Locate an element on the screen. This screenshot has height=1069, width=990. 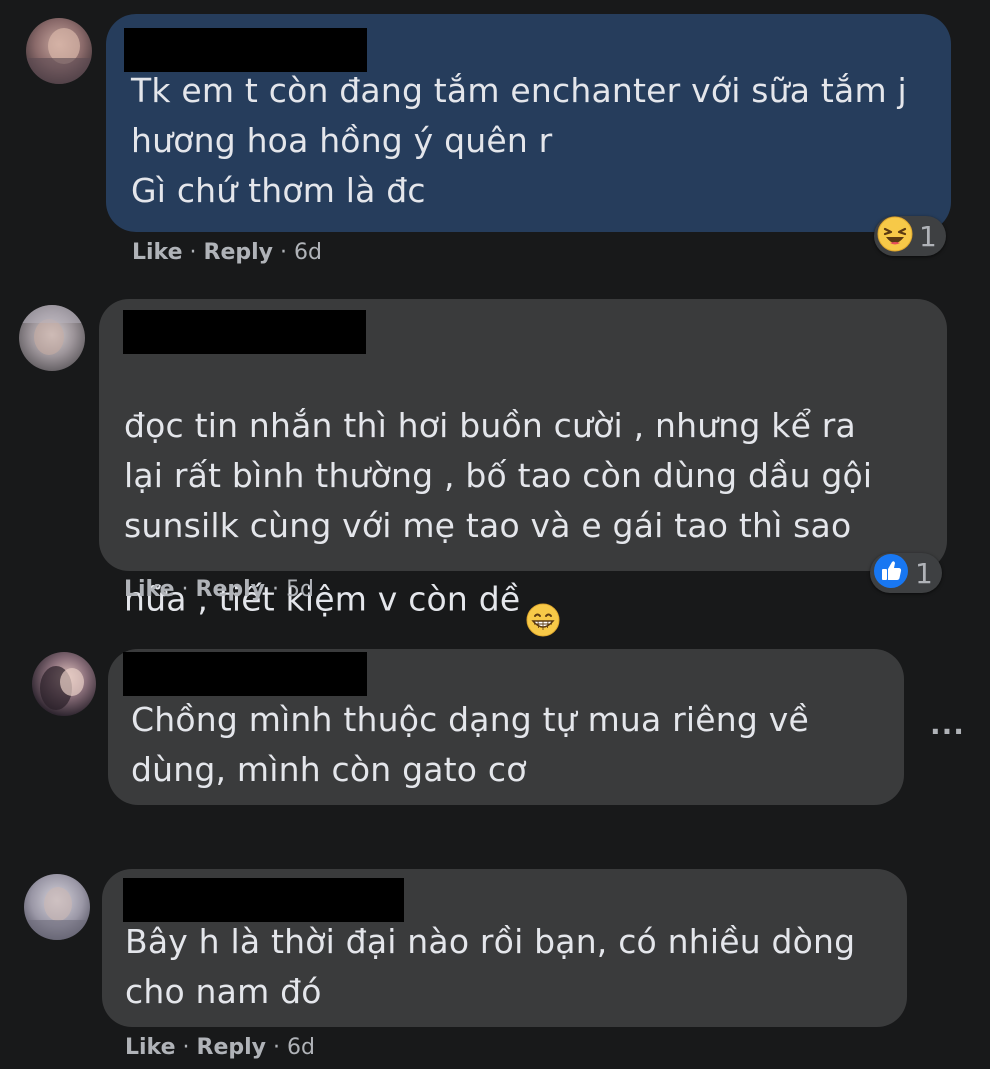
grinning-emoji-icon is located at coordinates (543, 601).